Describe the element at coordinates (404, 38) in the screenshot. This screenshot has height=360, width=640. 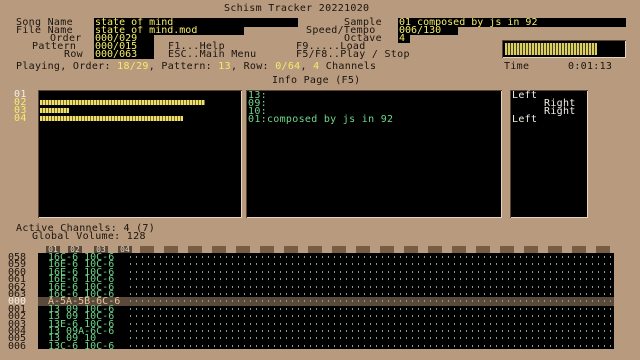
I see `octave-field: 4` at that location.